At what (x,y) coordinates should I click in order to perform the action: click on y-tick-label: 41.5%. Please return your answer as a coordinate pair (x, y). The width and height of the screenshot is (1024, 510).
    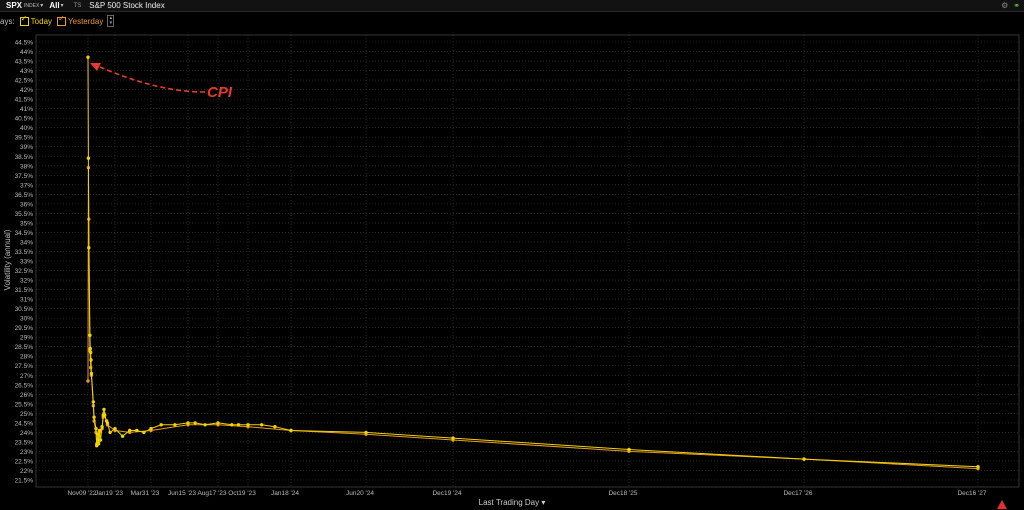
    Looking at the image, I should click on (24, 100).